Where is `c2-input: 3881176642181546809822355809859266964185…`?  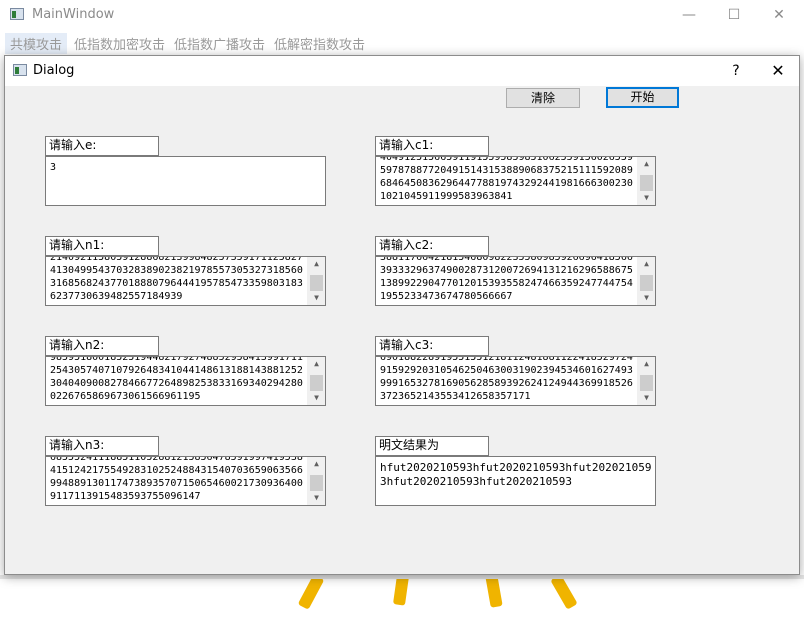
c2-input: 3881176642181546809822355809859266964185… is located at coordinates (515, 281).